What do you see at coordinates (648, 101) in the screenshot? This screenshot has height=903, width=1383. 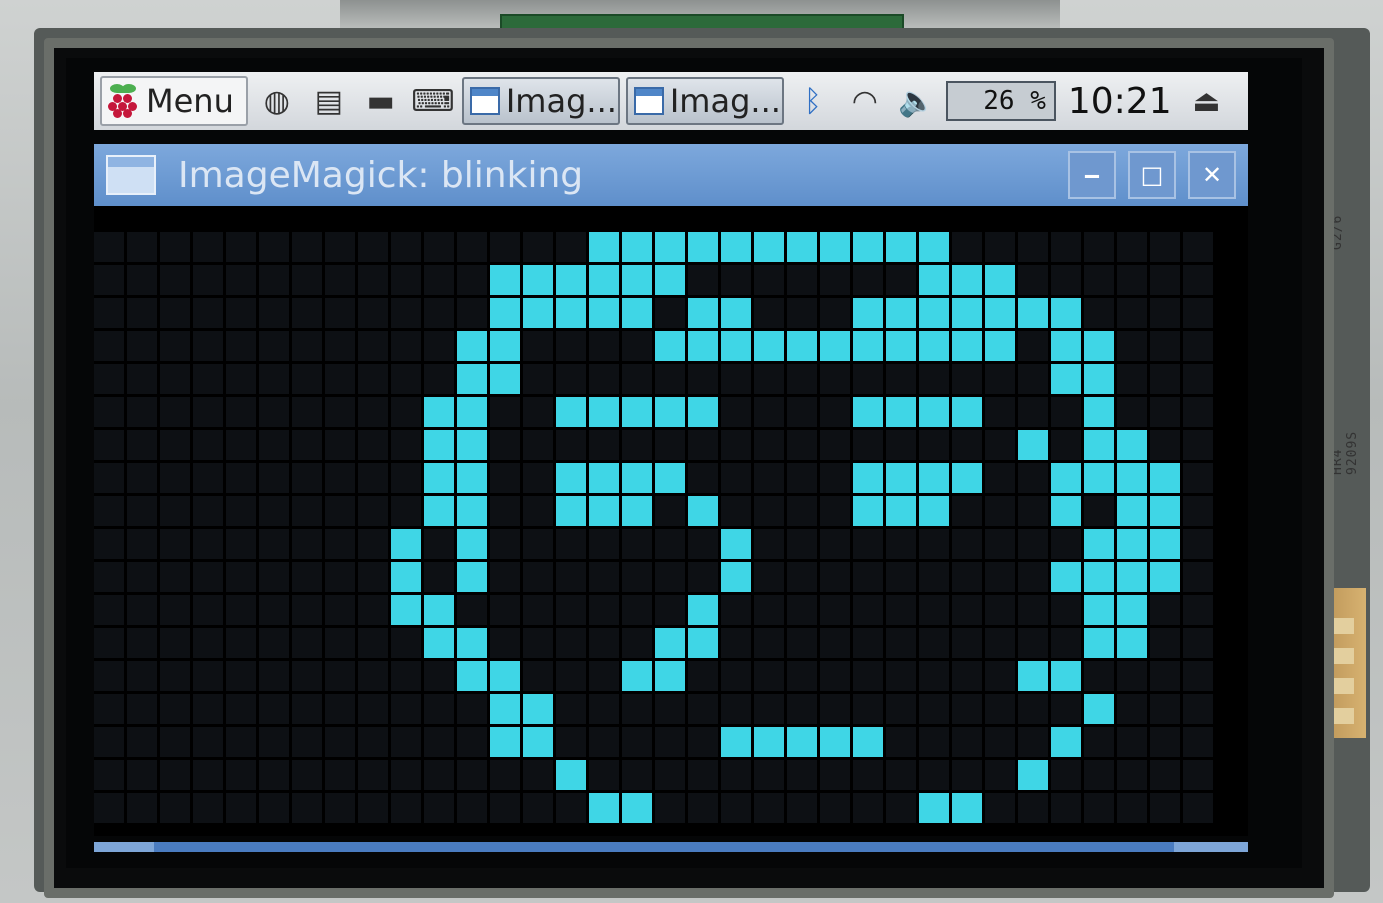 I see `window-icon` at bounding box center [648, 101].